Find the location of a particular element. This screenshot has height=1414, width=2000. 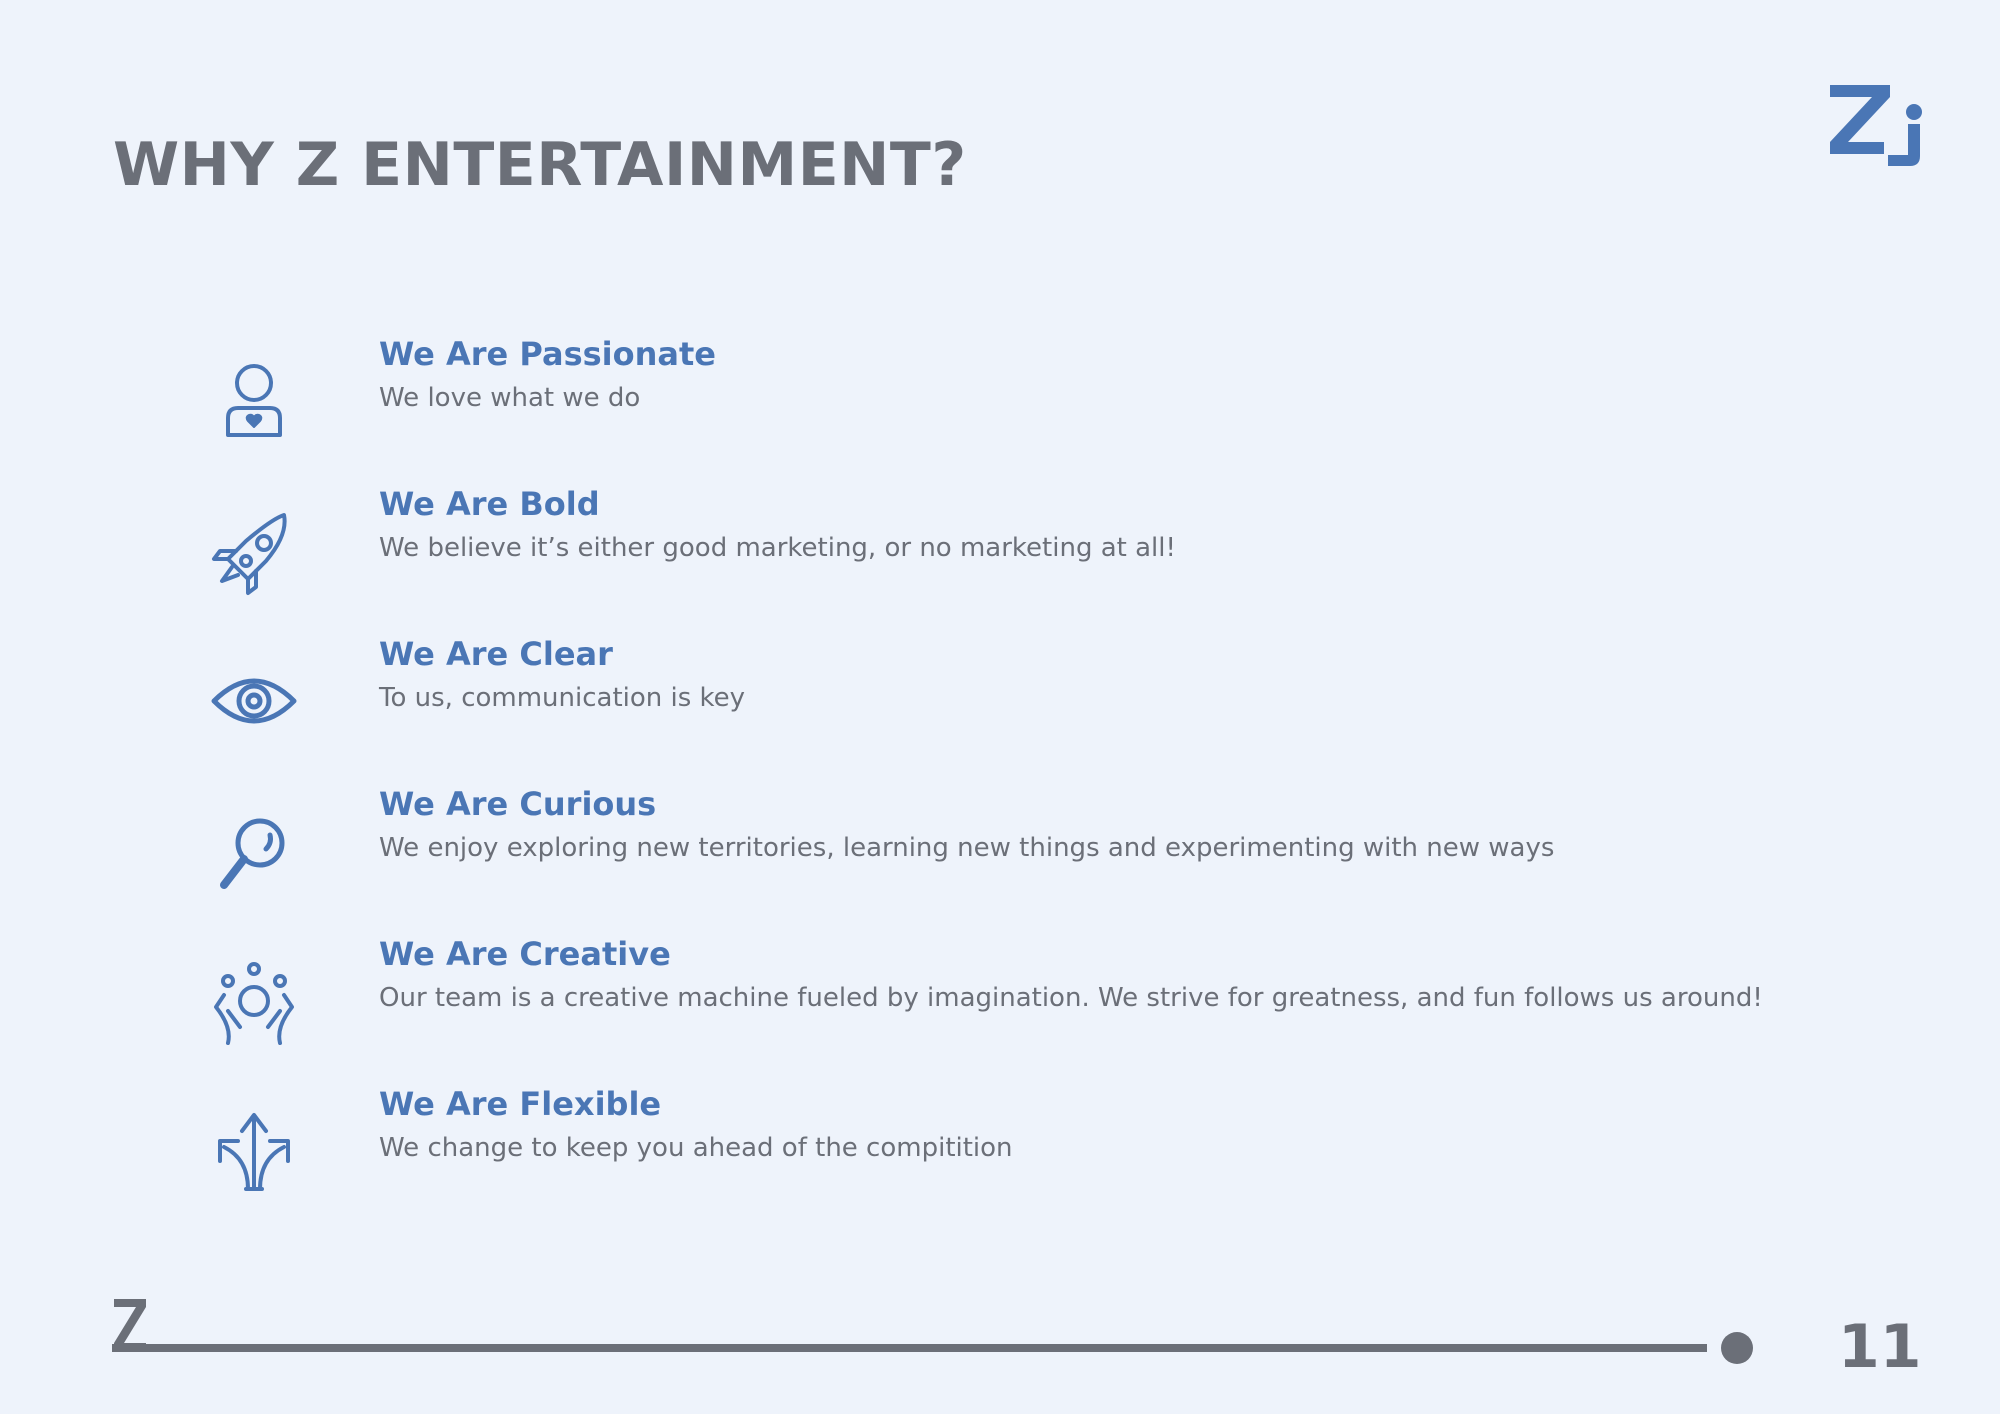

footer-dot is located at coordinates (1737, 1348).